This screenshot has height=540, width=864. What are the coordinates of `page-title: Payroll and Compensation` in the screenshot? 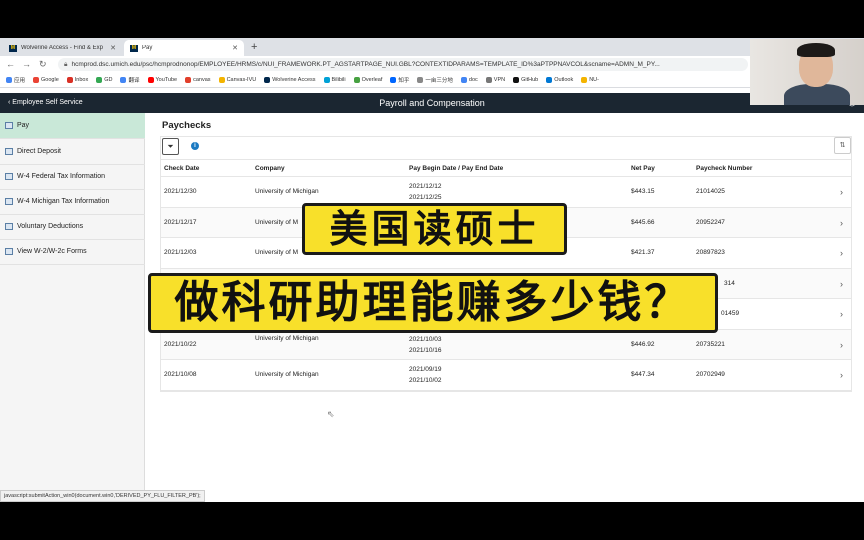 It's located at (432, 103).